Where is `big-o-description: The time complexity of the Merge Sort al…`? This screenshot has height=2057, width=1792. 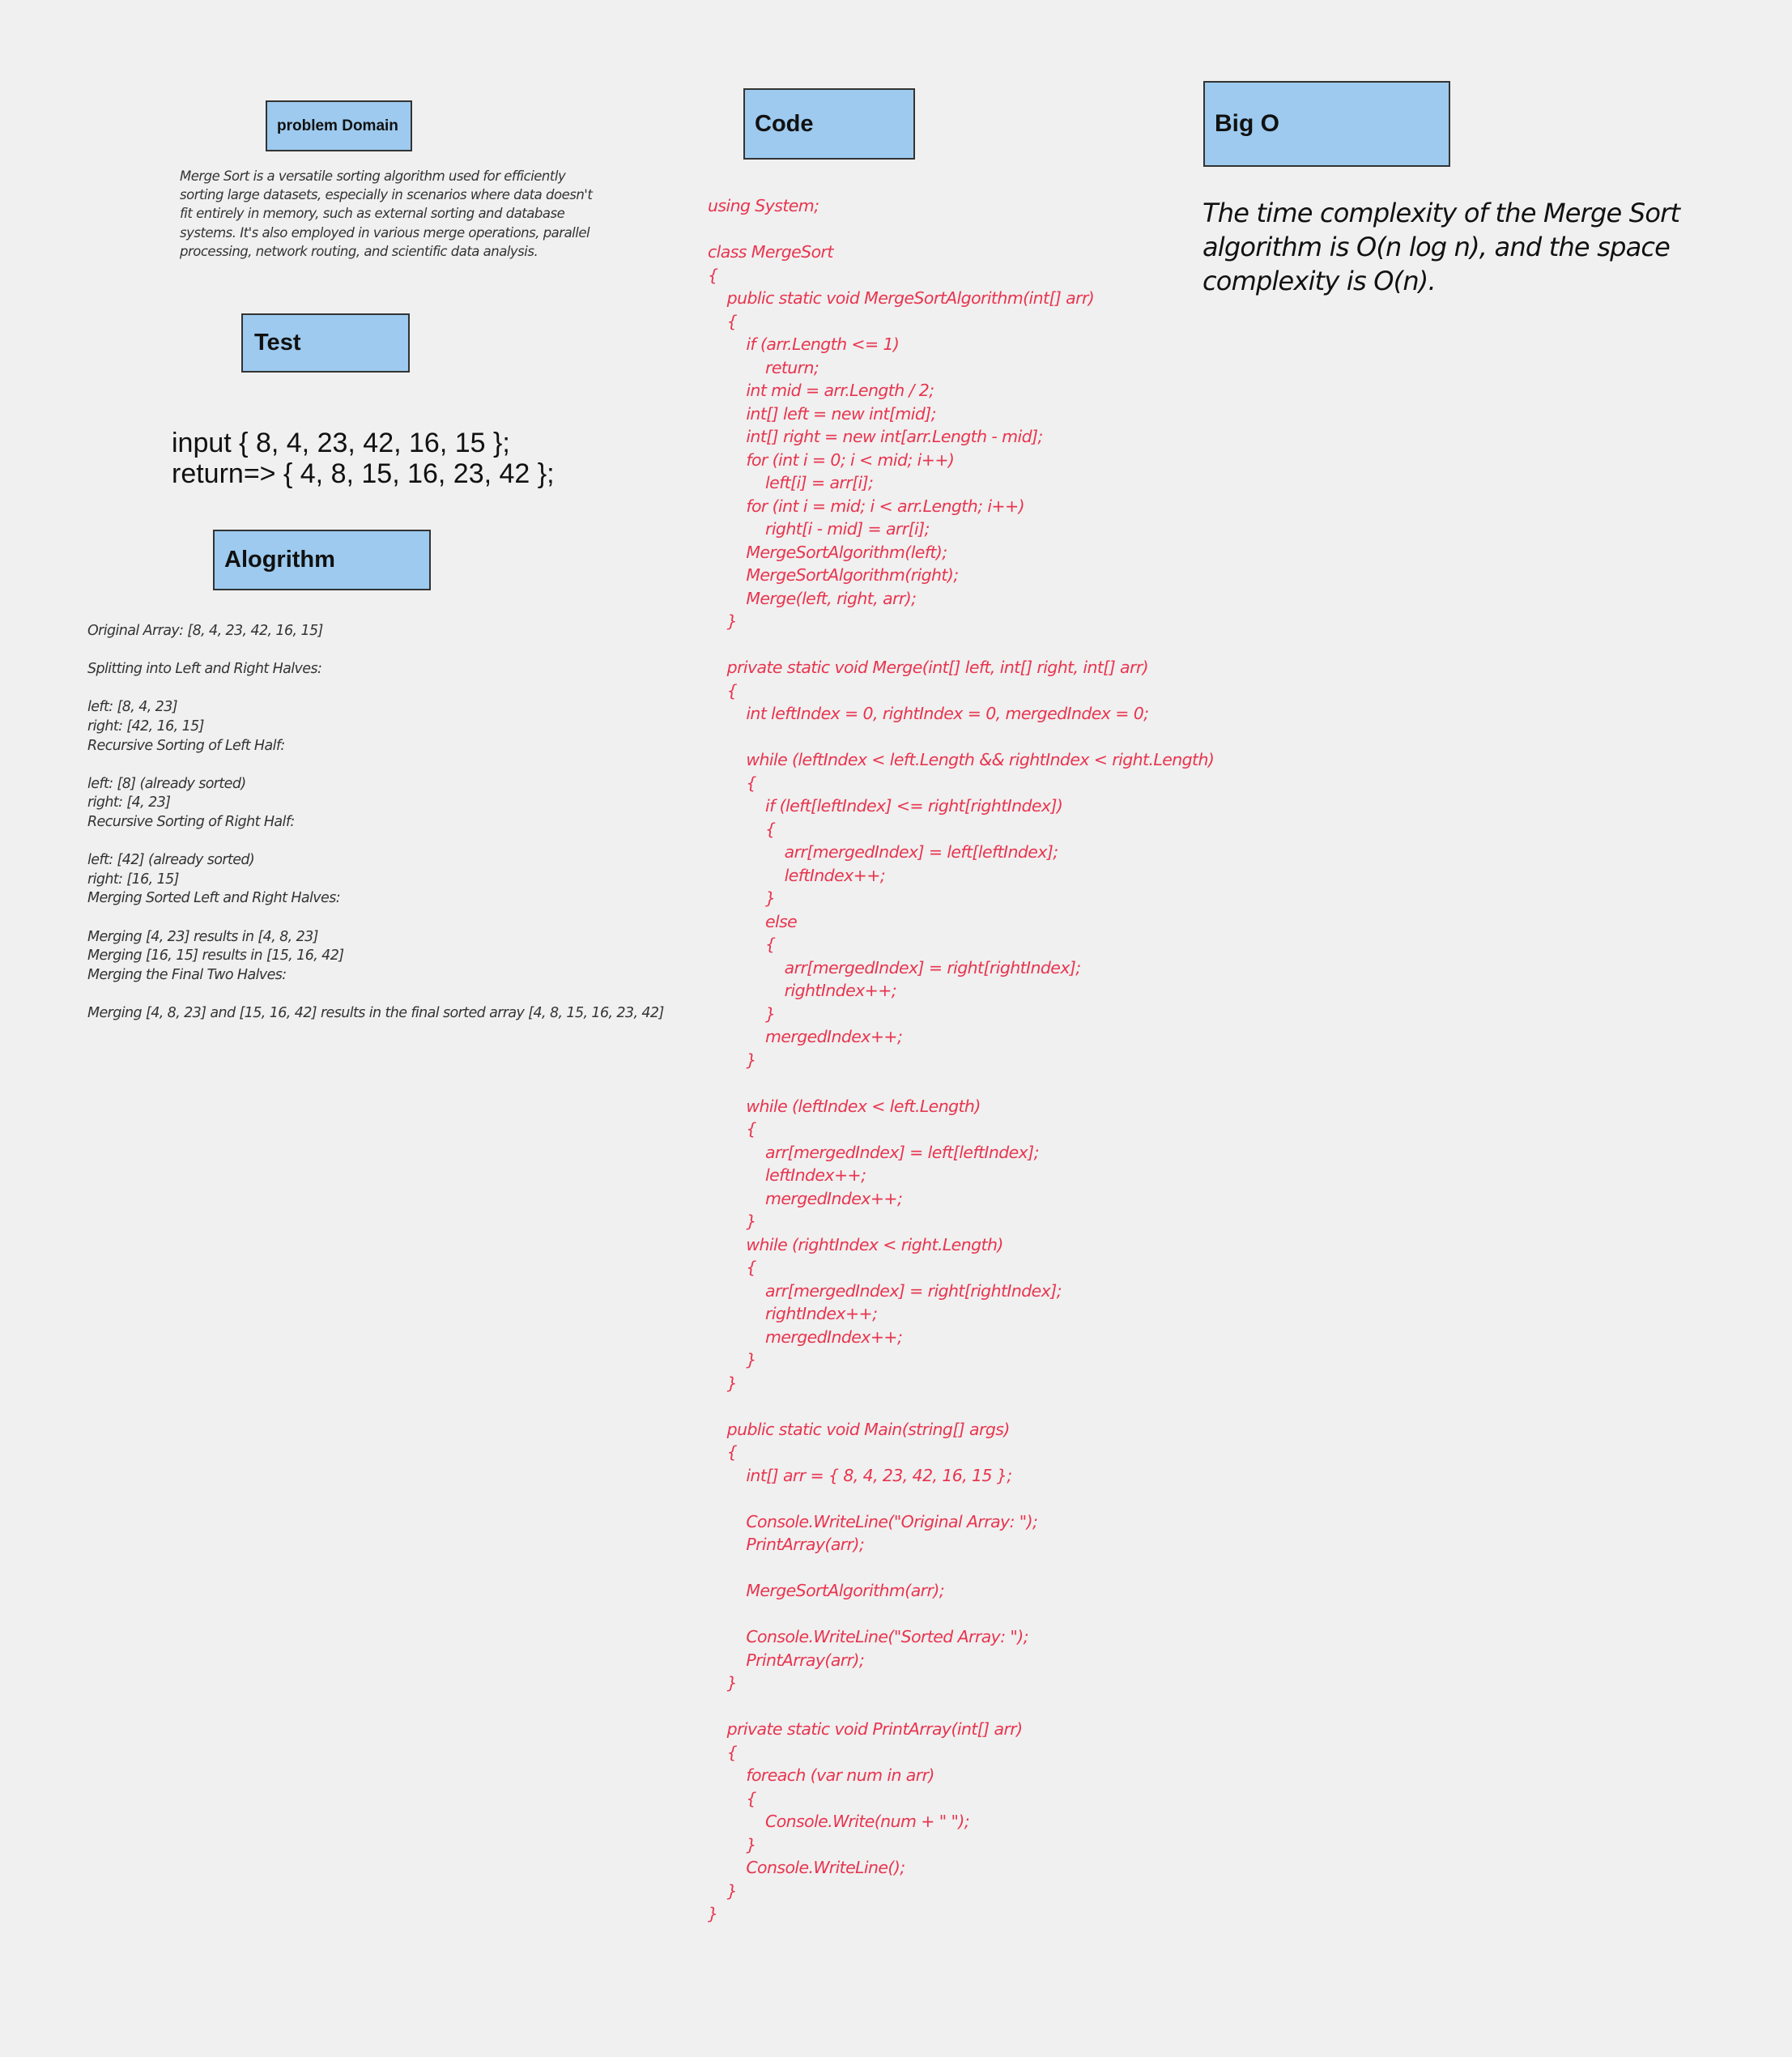 big-o-description: The time complexity of the Merge Sort al… is located at coordinates (1441, 247).